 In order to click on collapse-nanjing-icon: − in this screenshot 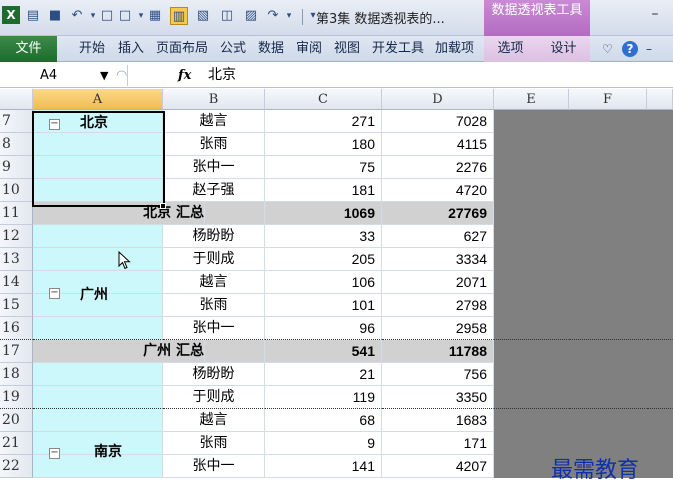, I will do `click(54, 453)`.